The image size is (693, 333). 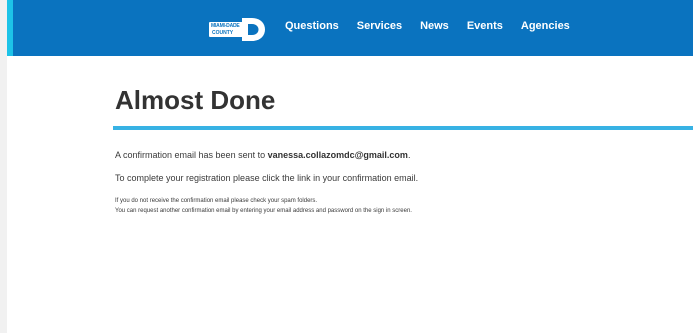 I want to click on logo-d-mark-icon, so click(x=253, y=29).